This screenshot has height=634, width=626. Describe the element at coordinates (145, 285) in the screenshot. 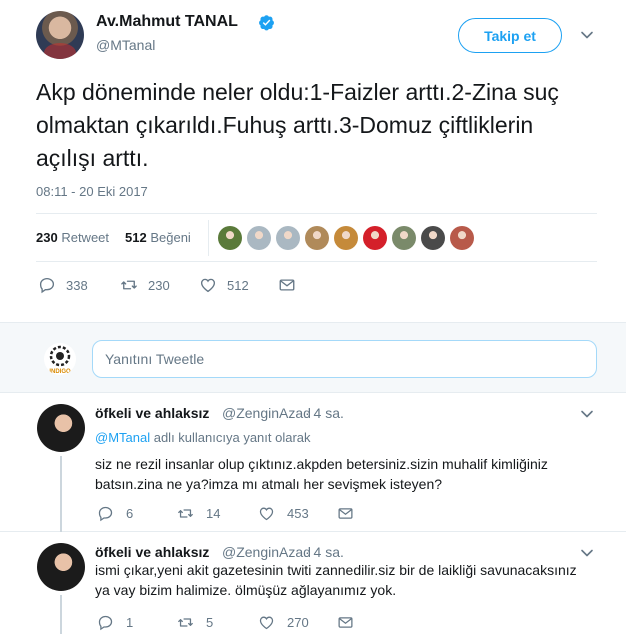

I see `retweet-action: 230` at that location.